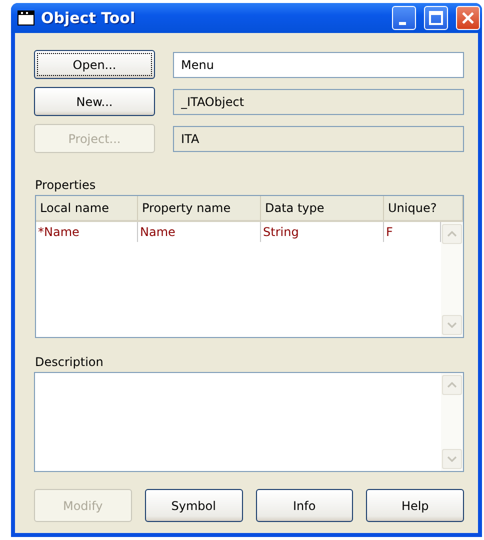 The height and width of the screenshot is (540, 484). Describe the element at coordinates (318, 139) in the screenshot. I see `text-field: ITA` at that location.